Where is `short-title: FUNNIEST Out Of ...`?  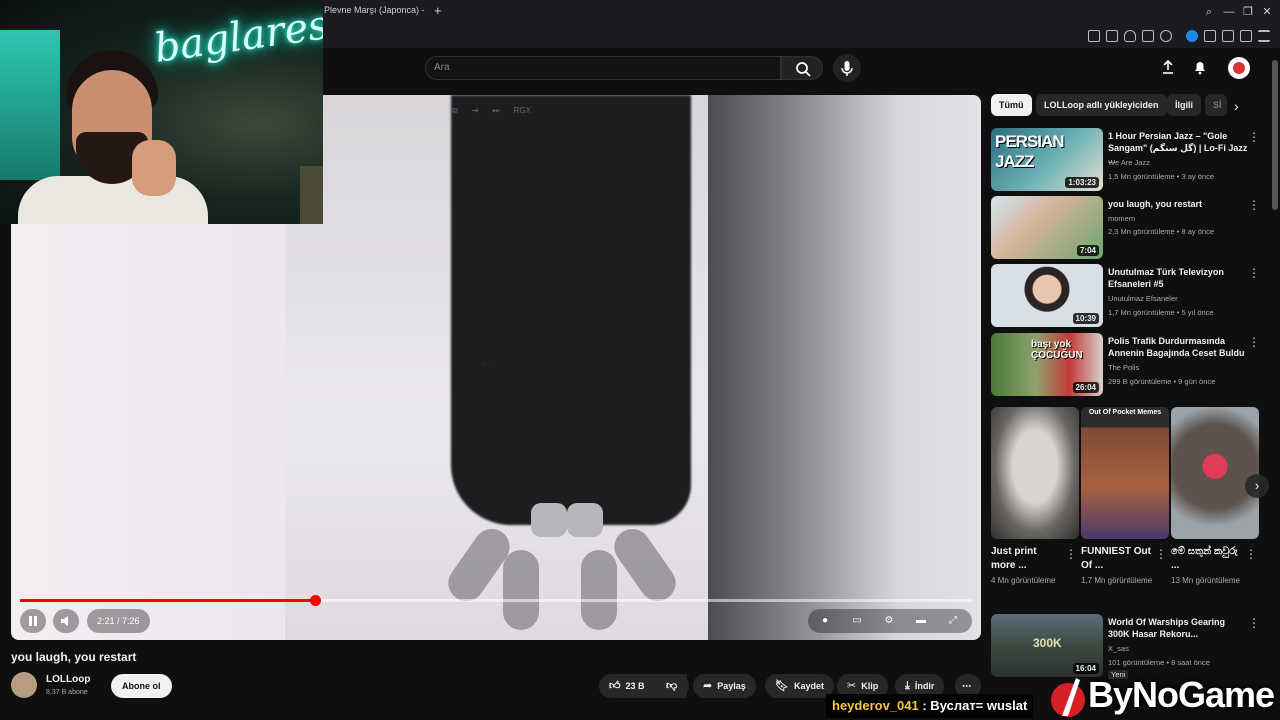
short-title: FUNNIEST Out Of ... is located at coordinates (1116, 558).